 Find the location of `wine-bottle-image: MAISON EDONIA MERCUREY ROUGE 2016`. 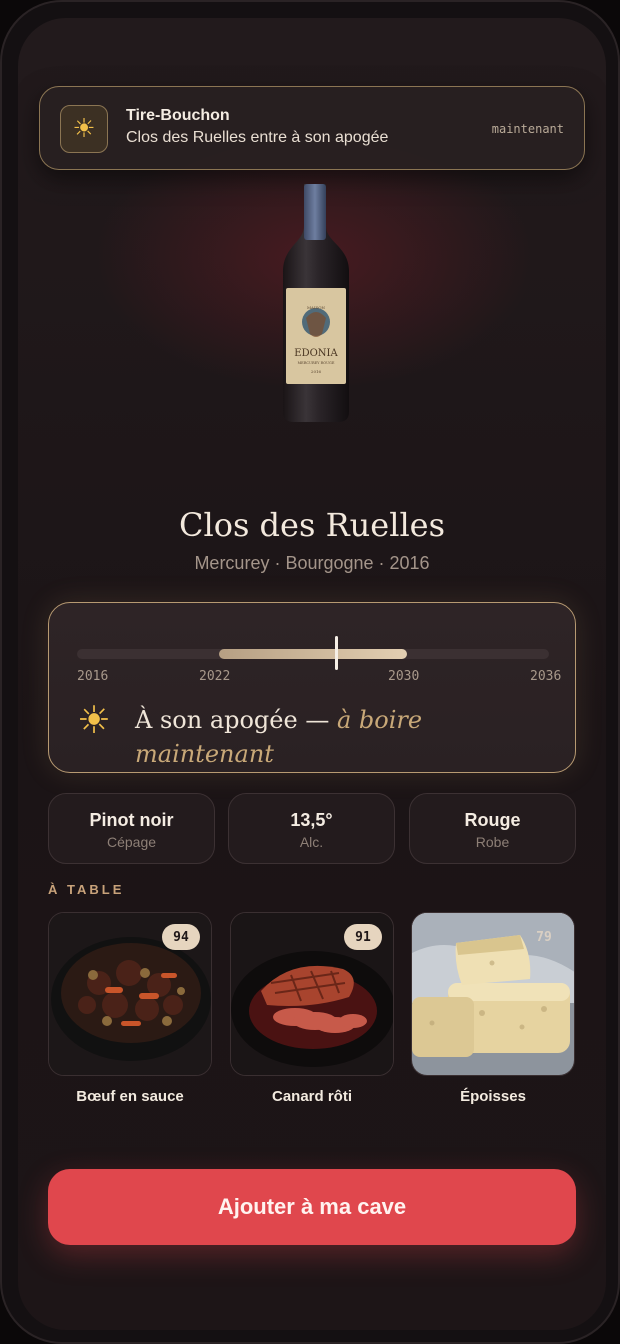

wine-bottle-image: MAISON EDONIA MERCUREY ROUGE 2016 is located at coordinates (316, 303).